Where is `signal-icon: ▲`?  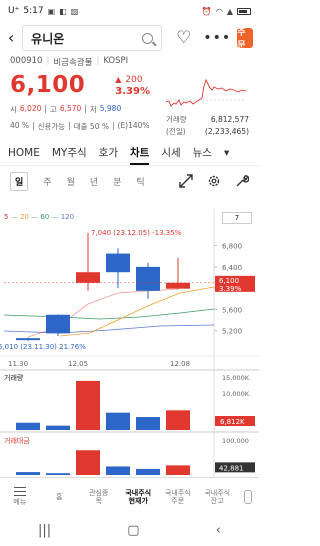
signal-icon: ▲ is located at coordinates (229, 11).